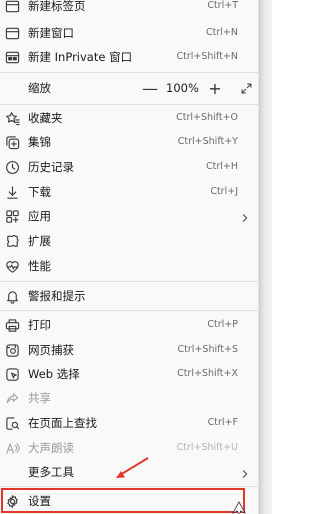 The image size is (320, 514). I want to click on menu-item-alerts-and-tips: 警报和提示, so click(129, 296).